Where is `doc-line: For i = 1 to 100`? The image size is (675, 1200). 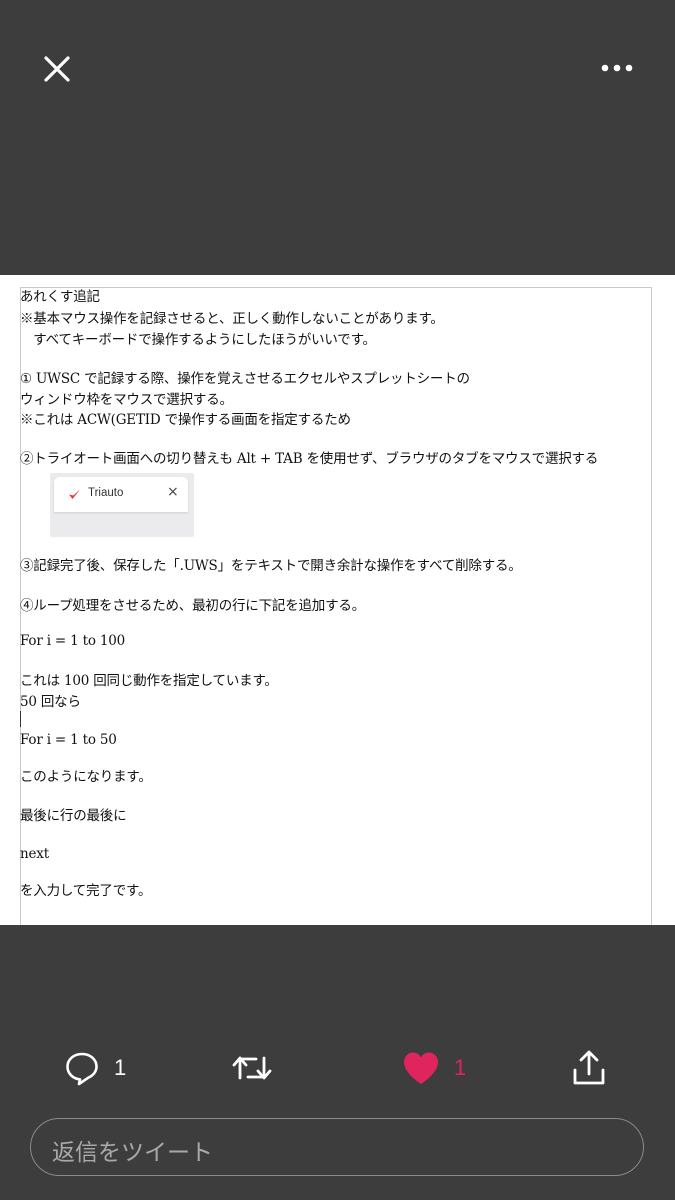
doc-line: For i = 1 to 100 is located at coordinates (73, 641).